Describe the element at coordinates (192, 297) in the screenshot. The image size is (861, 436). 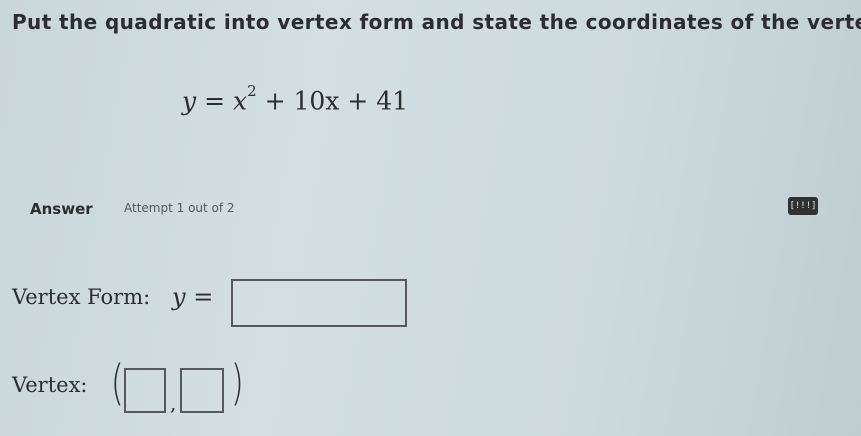
I see `vertex-form-lhs: y =` at that location.